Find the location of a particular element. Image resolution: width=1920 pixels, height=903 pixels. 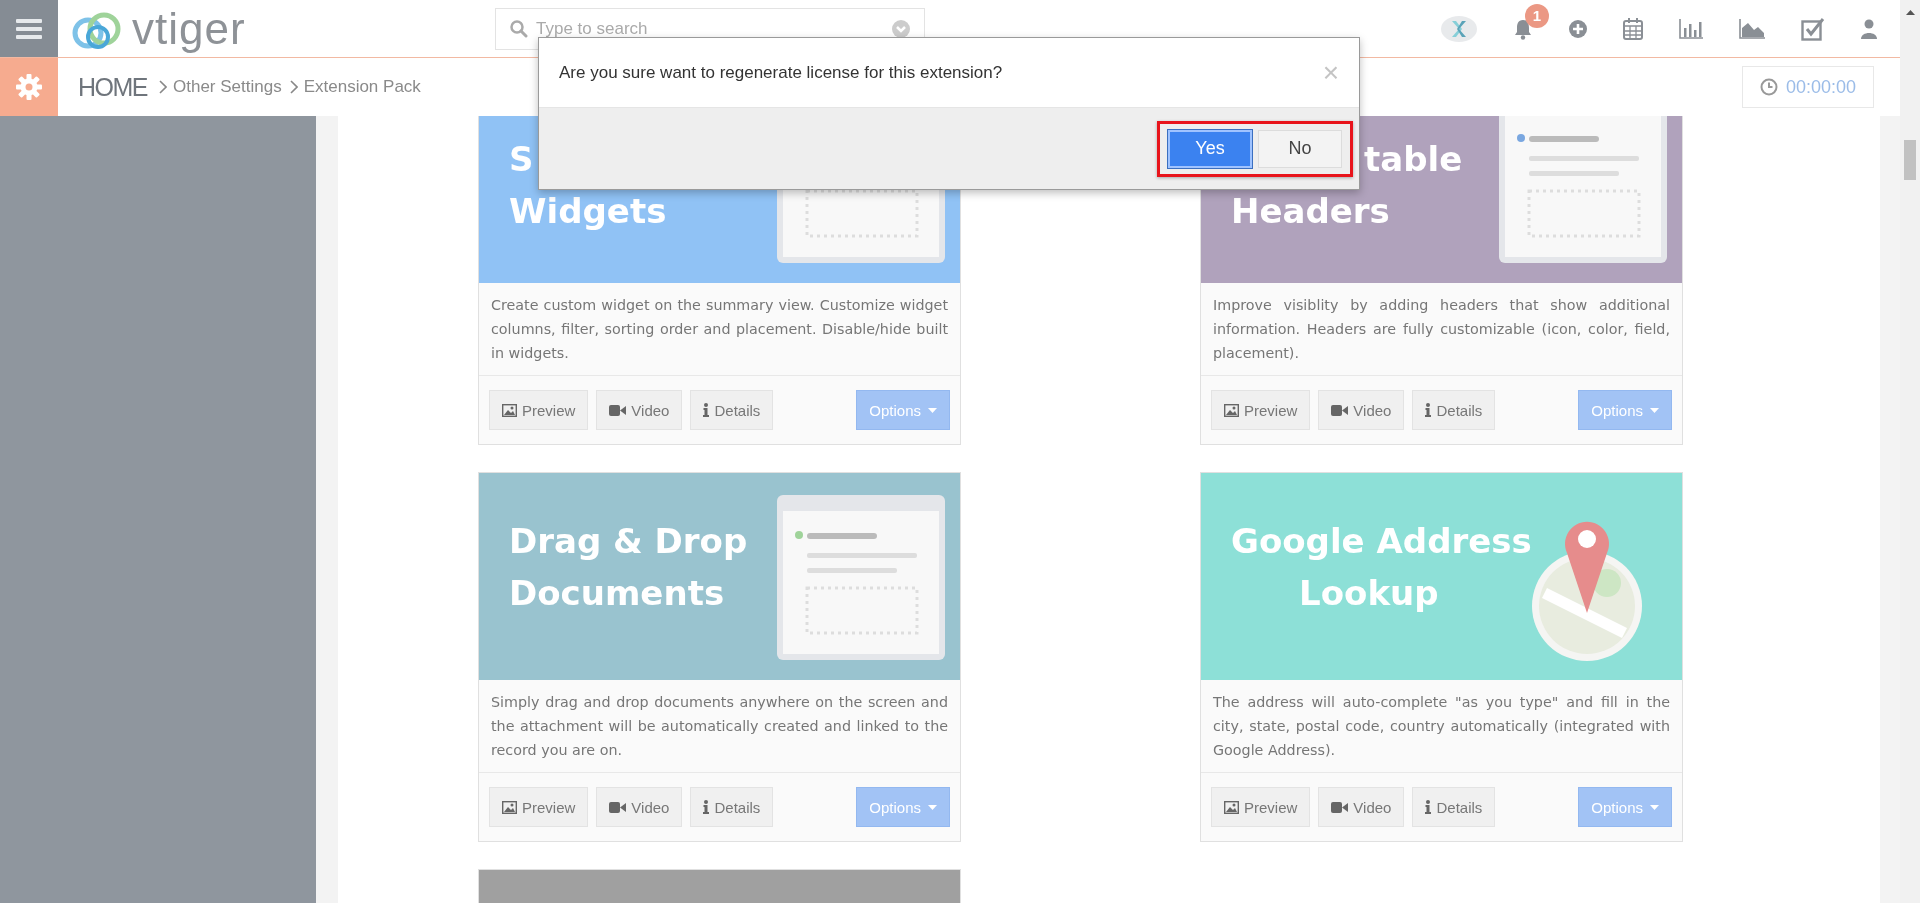

x-logo-icon is located at coordinates (1459, 28).